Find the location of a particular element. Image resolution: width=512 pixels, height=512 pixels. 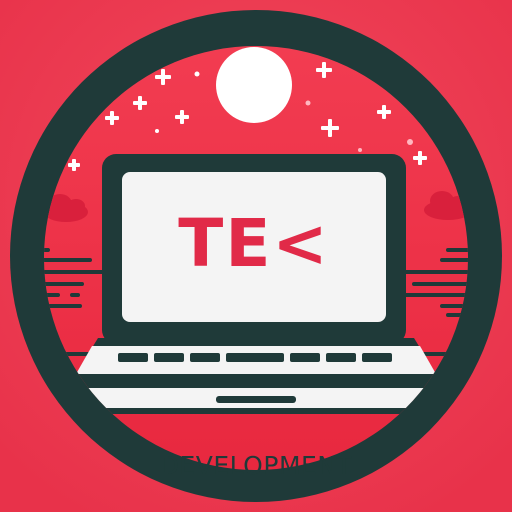

wordmark-text: TE< is located at coordinates (253, 243).